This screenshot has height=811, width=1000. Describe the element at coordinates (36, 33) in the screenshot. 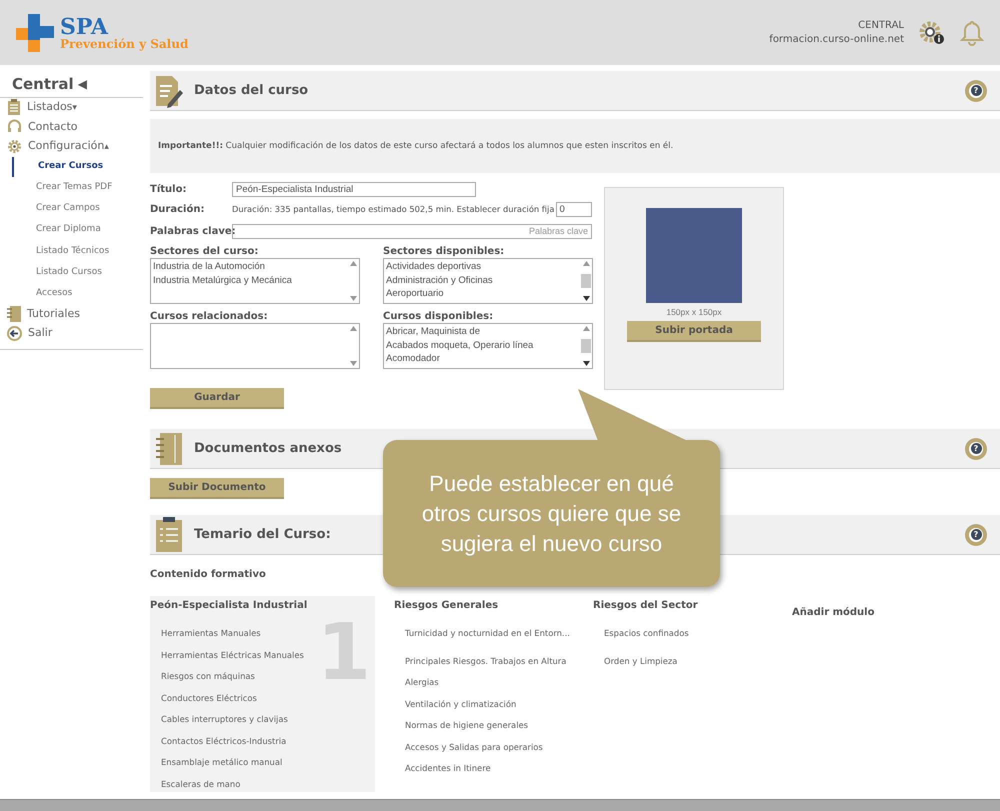

I see `cross-logo-icon` at that location.